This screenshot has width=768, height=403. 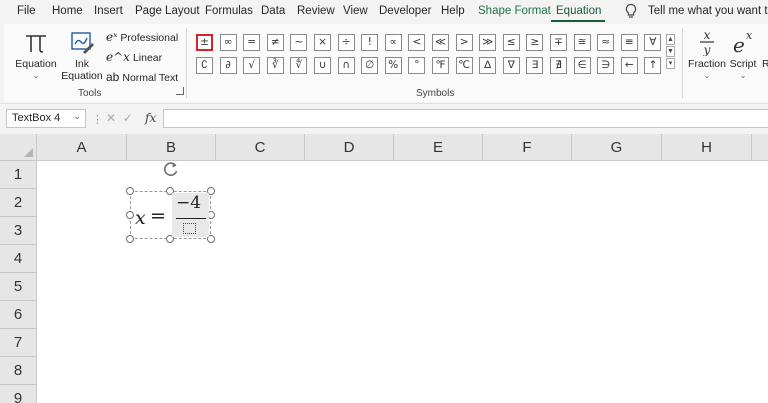 What do you see at coordinates (108, 11) in the screenshot?
I see `tab-insert: Insert` at bounding box center [108, 11].